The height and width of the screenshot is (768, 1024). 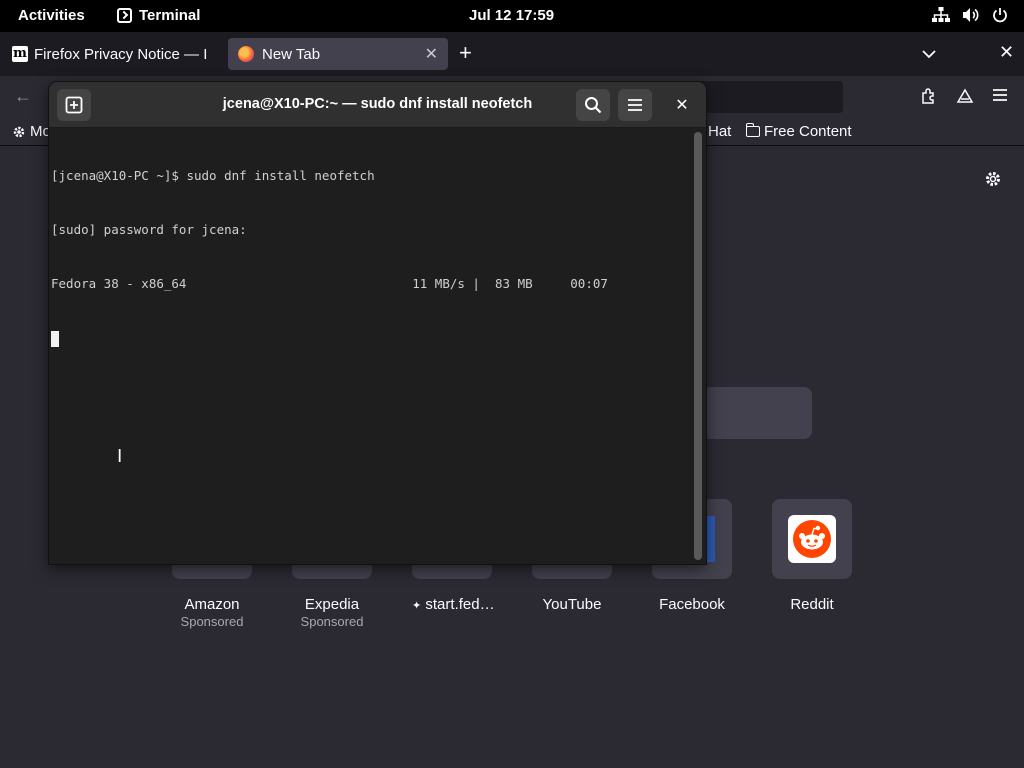 What do you see at coordinates (329, 283) in the screenshot?
I see `terminal-line: Fedora 38 - x86_64 11 MB/s | 83 MB 00:07` at bounding box center [329, 283].